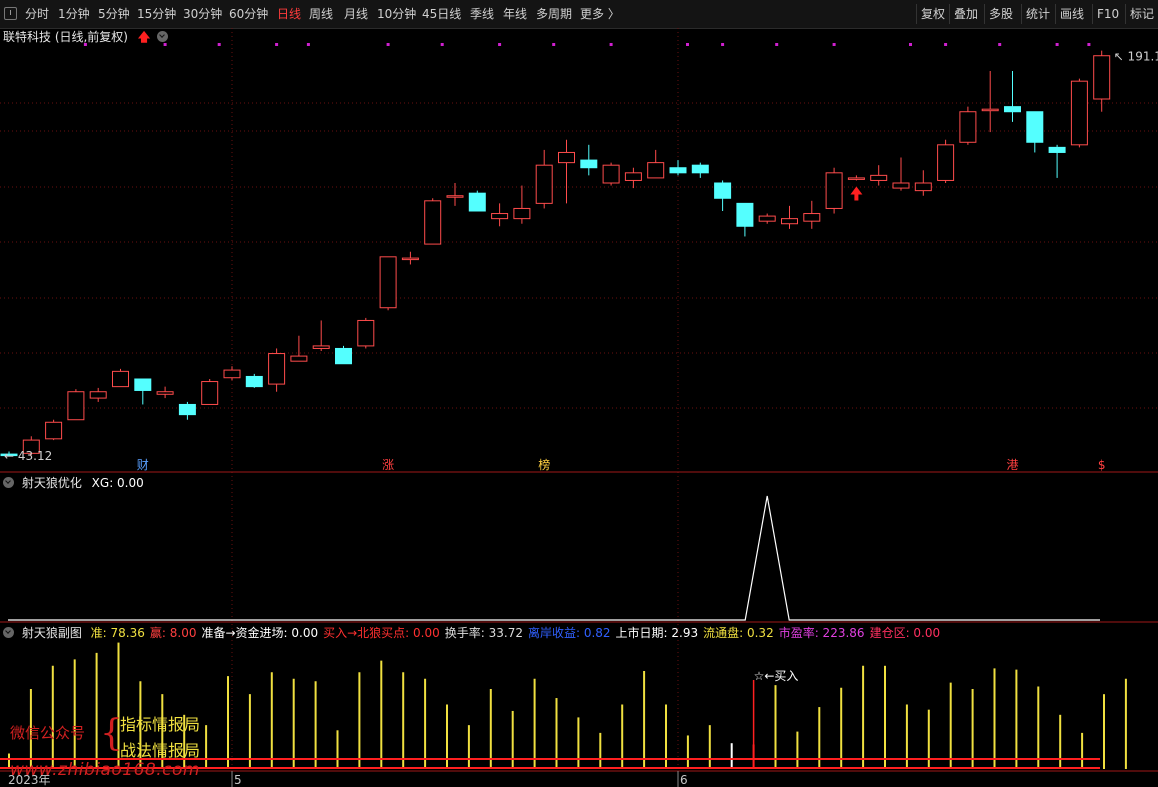 This screenshot has height=787, width=1158. Describe the element at coordinates (117, 633) in the screenshot. I see `indicator2-label-0: 准: 78.36` at that location.